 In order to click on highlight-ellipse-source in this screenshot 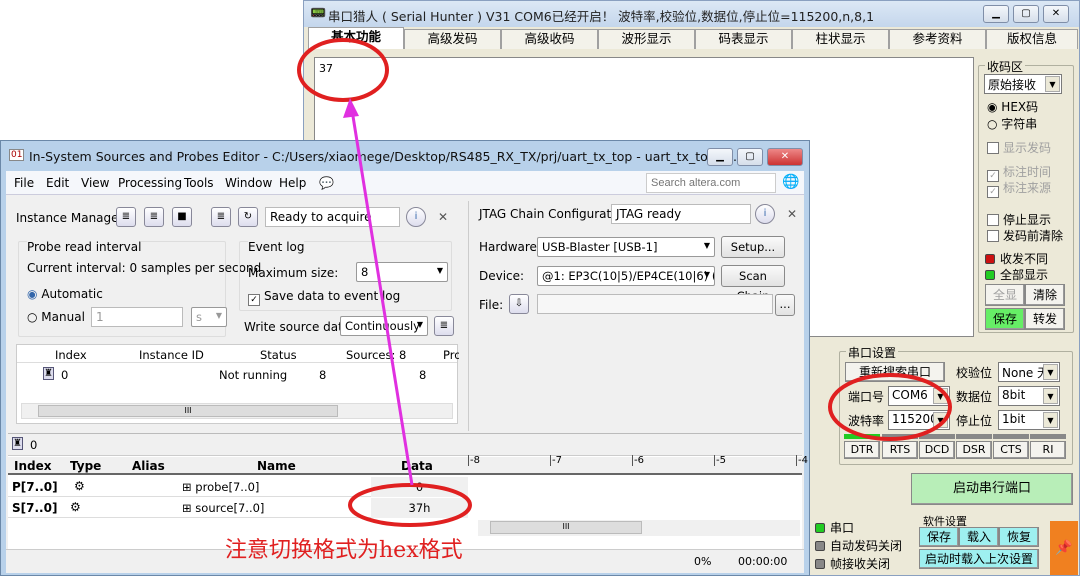, I will do `click(410, 505)`.